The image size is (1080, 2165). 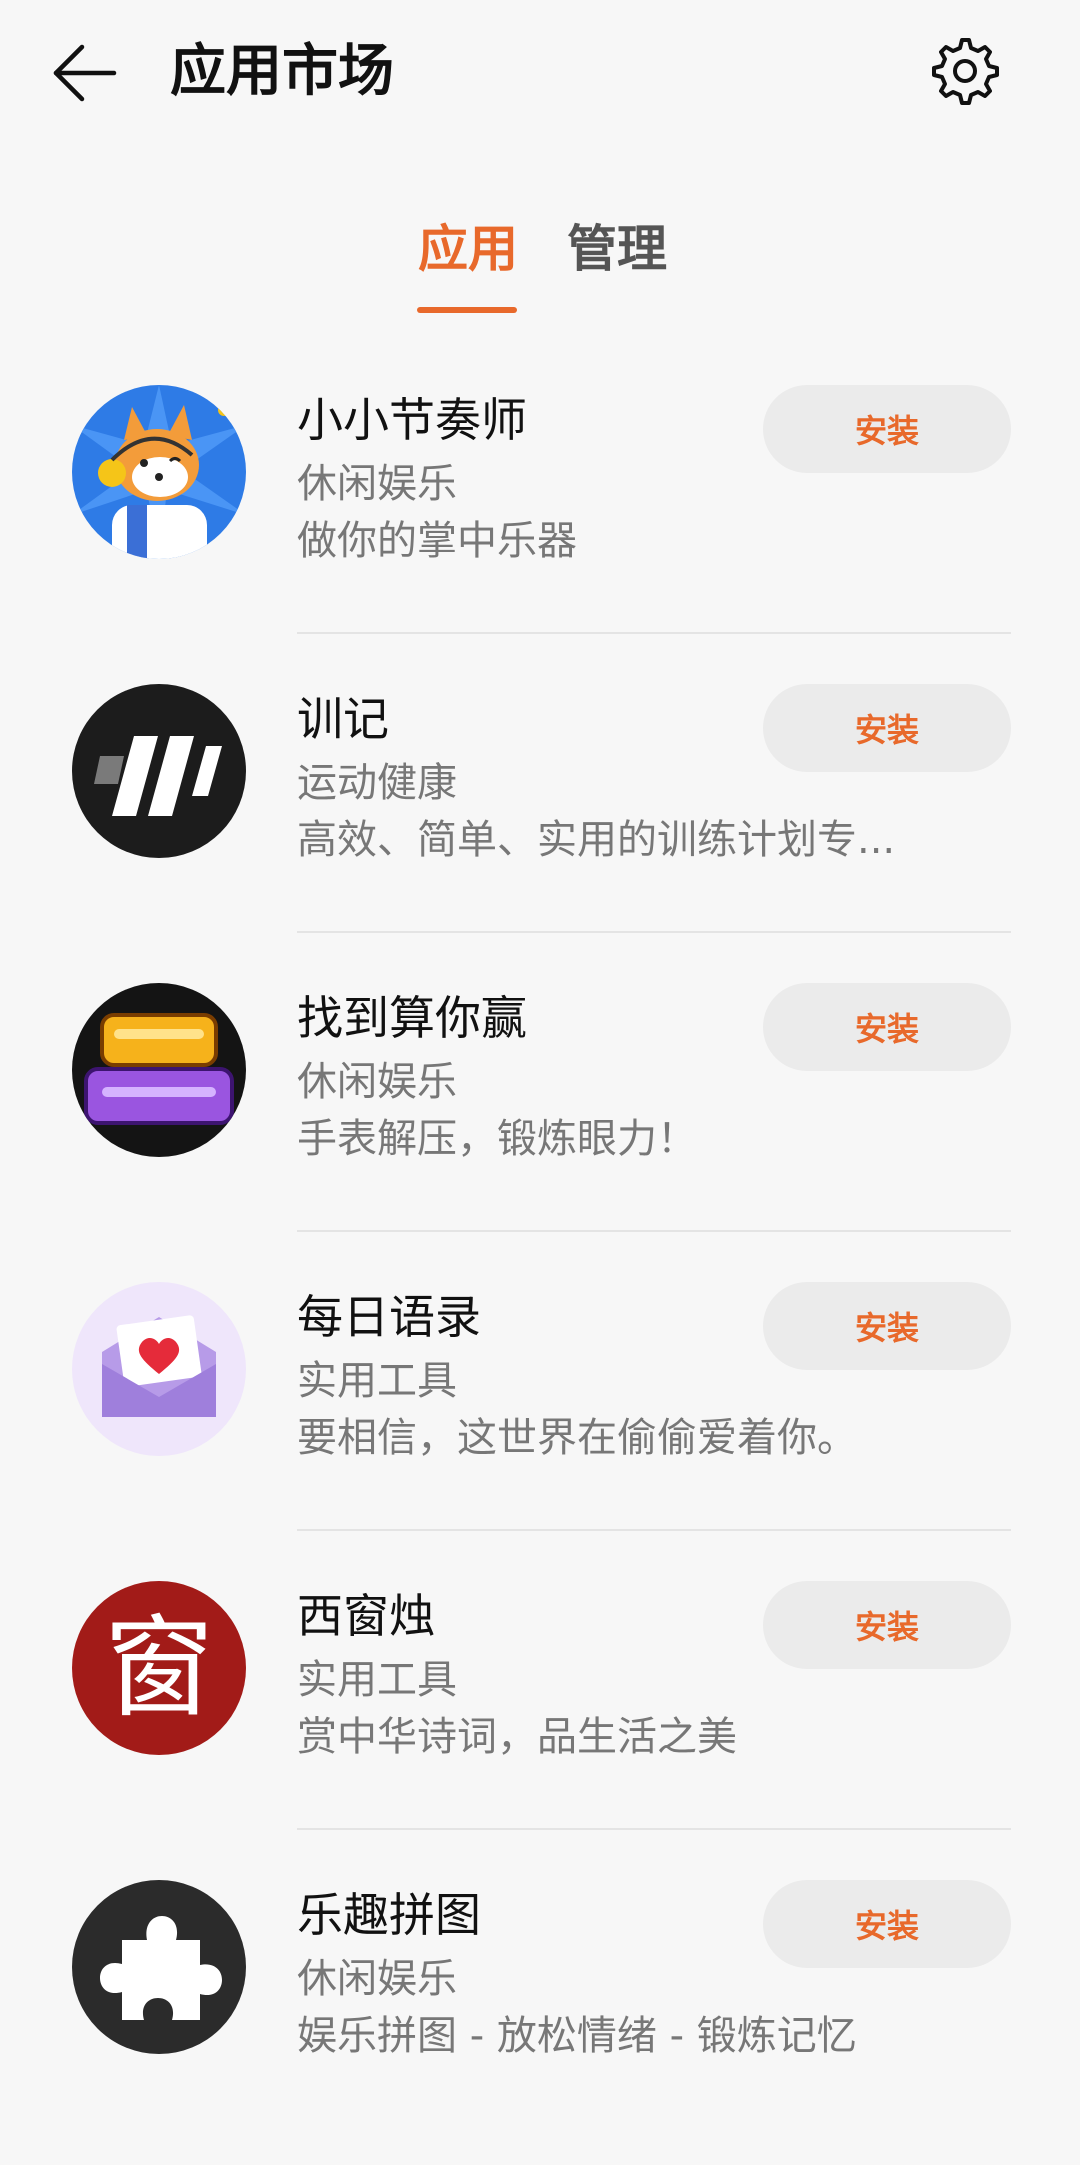 I want to click on app-description: 要相信，这世界在偷偷爱着你。, so click(x=577, y=1438).